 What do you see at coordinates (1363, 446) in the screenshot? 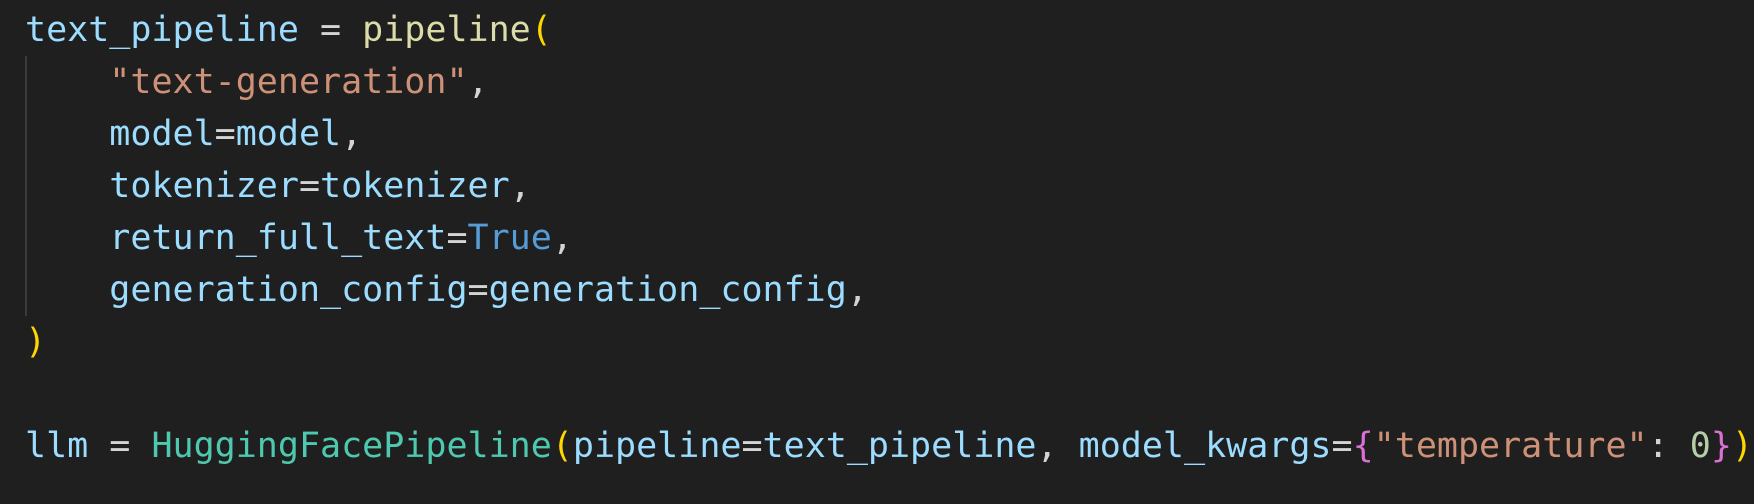
I see `brace-open: {` at bounding box center [1363, 446].